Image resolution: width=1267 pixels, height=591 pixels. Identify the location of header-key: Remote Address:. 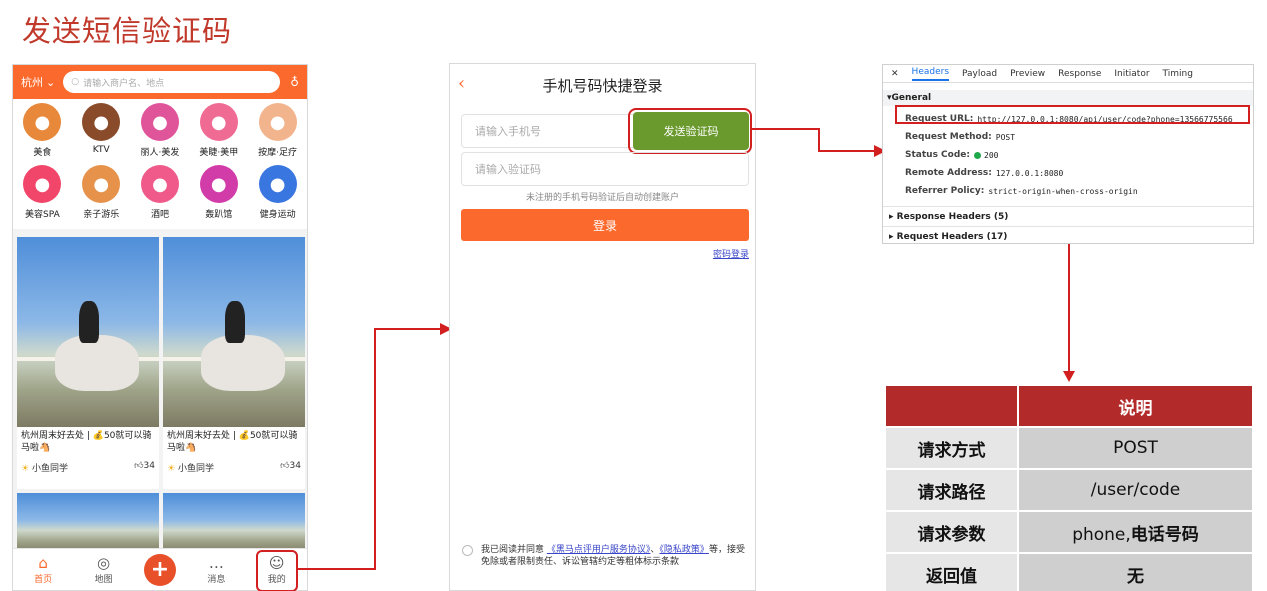
(948, 173).